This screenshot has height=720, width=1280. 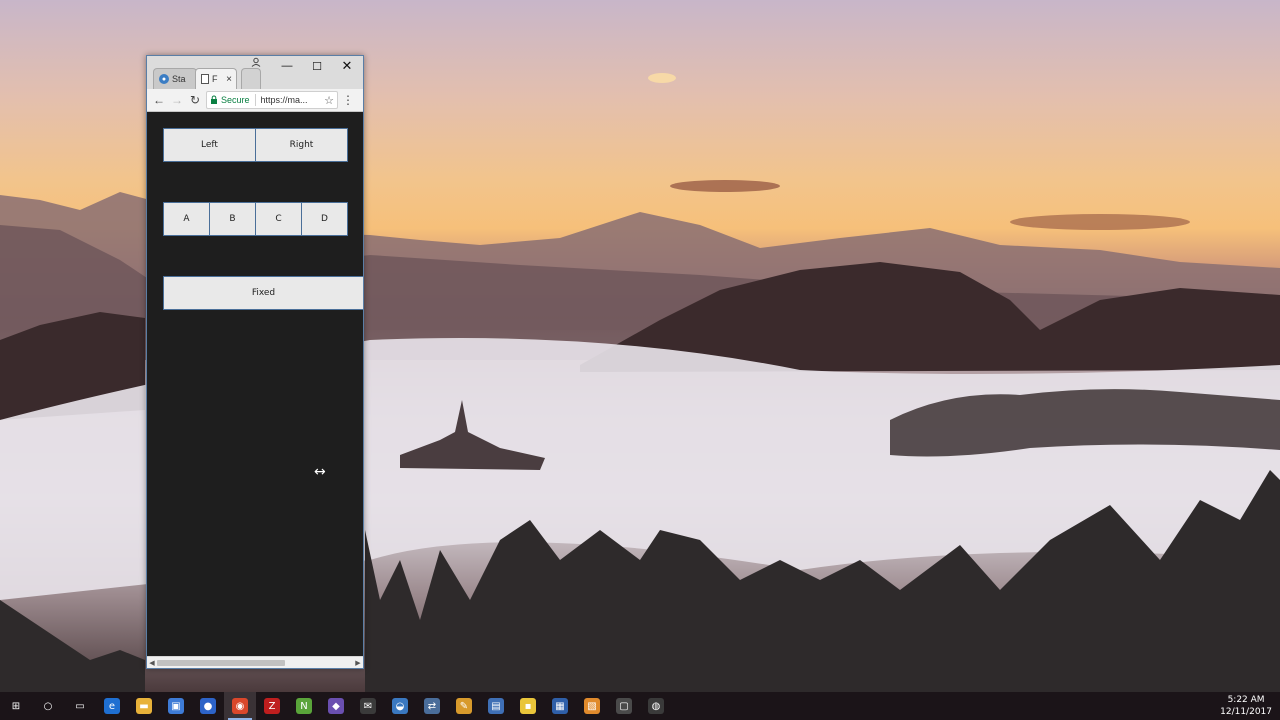 I want to click on app-icon-4: ▧, so click(x=592, y=706).